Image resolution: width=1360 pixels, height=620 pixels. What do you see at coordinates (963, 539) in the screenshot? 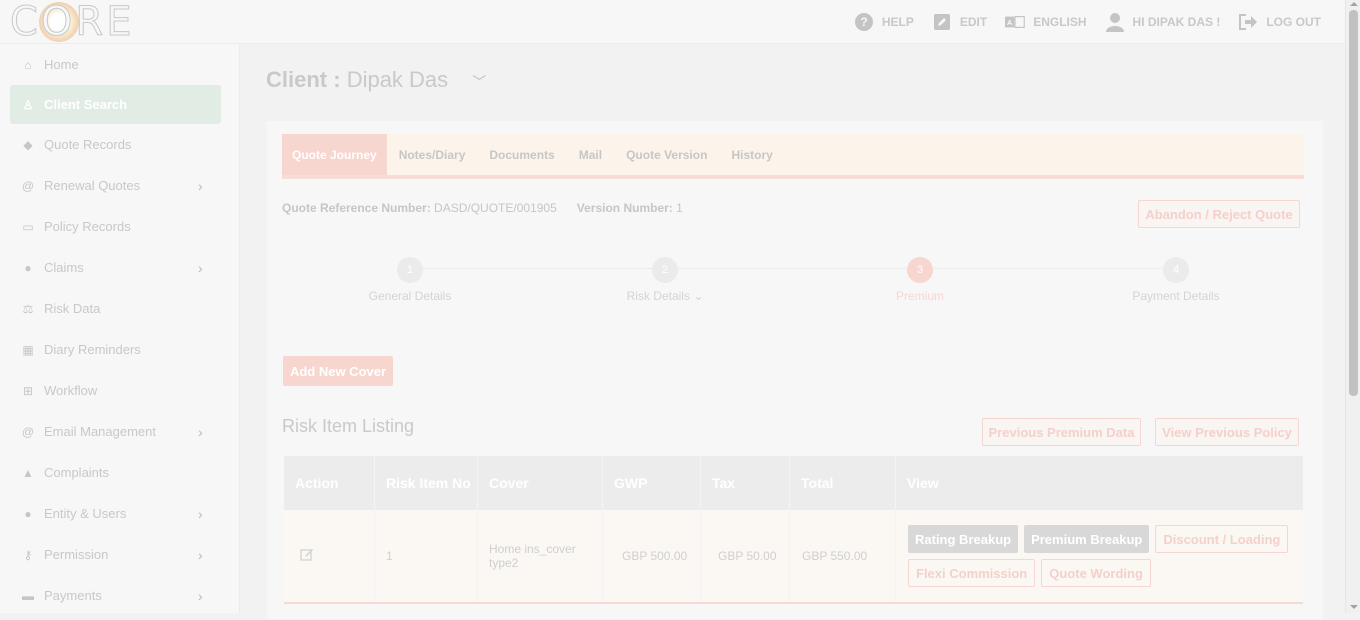
I see `rating-breakup-button: Rating Breakup` at bounding box center [963, 539].